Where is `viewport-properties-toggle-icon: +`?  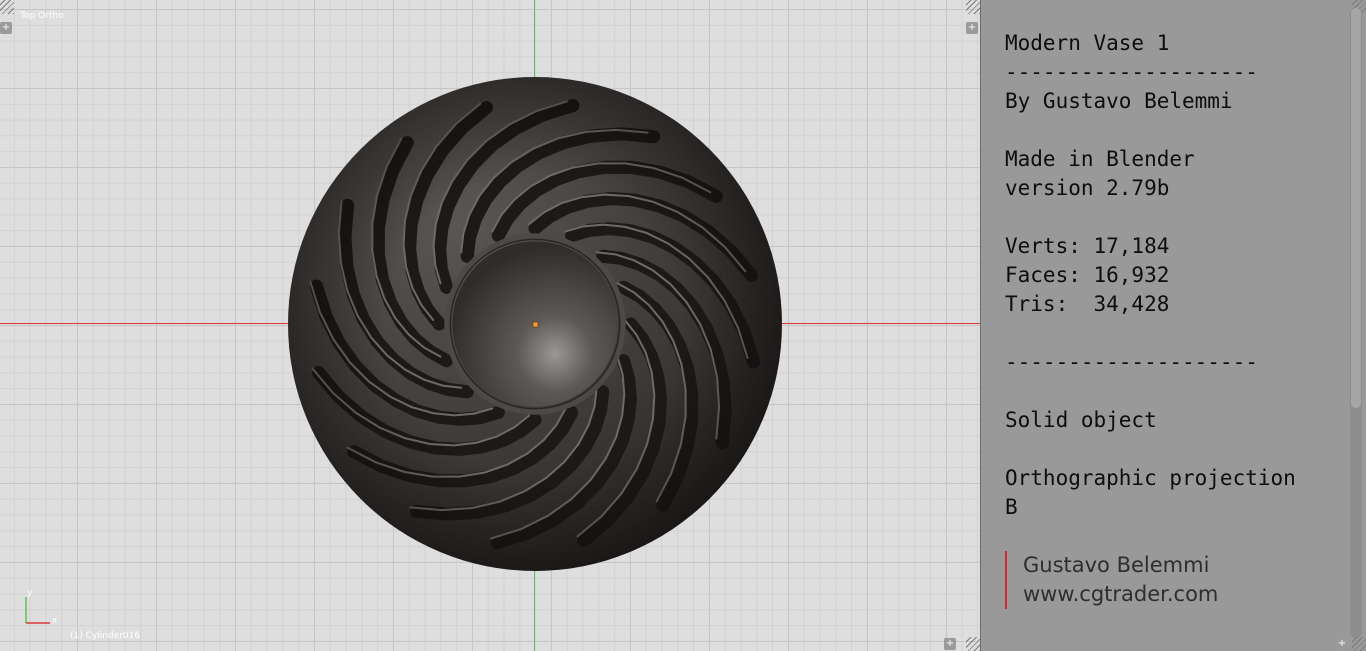 viewport-properties-toggle-icon: + is located at coordinates (972, 28).